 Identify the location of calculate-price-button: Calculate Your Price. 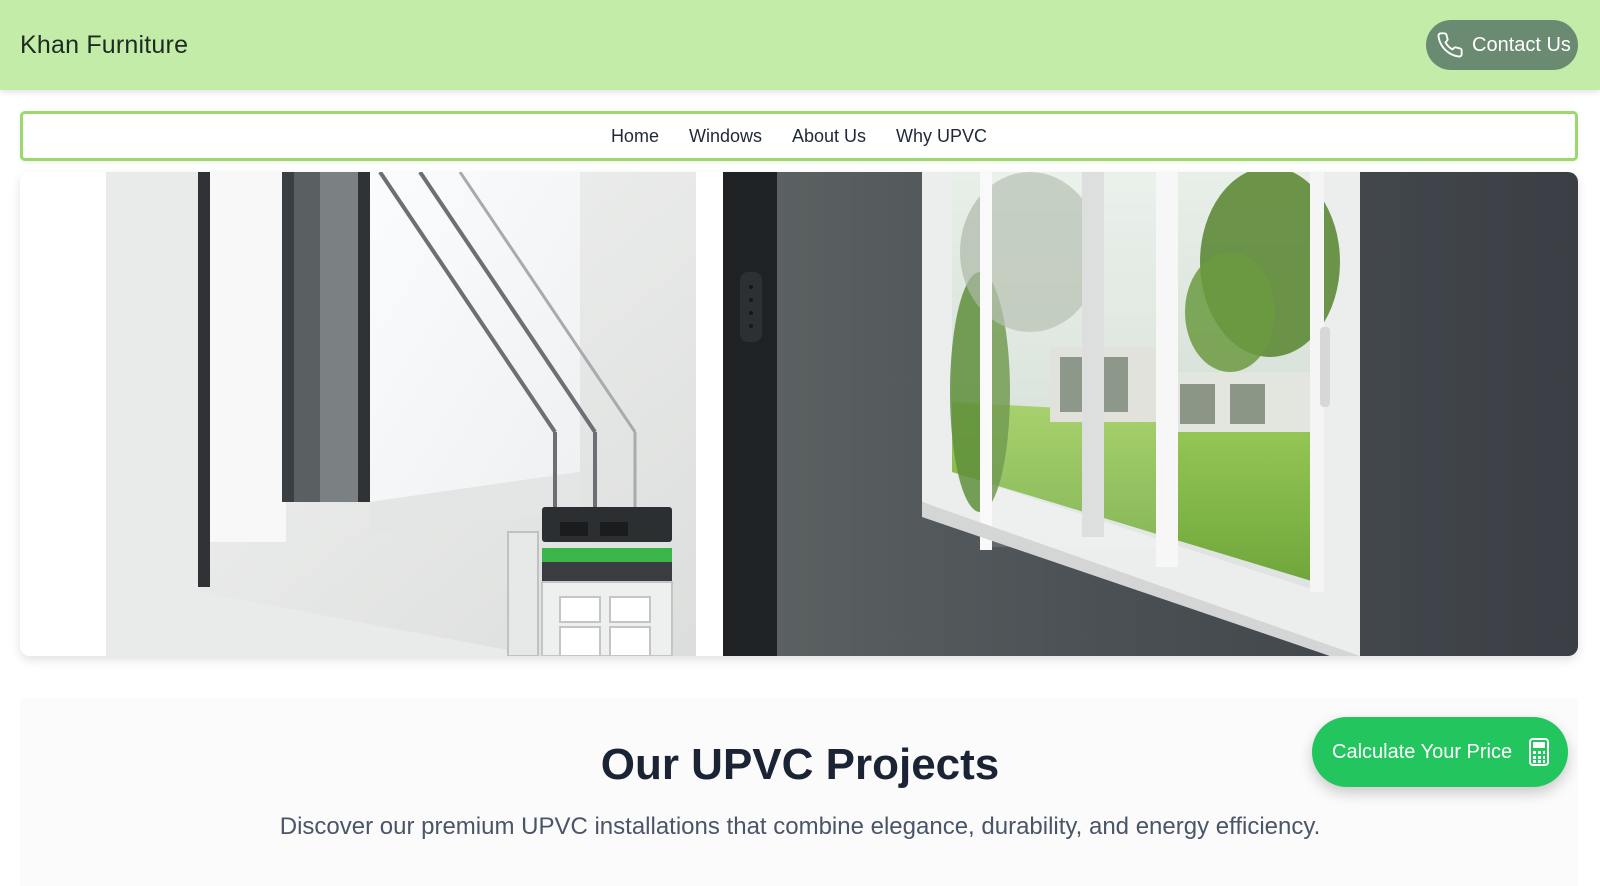
(1440, 752).